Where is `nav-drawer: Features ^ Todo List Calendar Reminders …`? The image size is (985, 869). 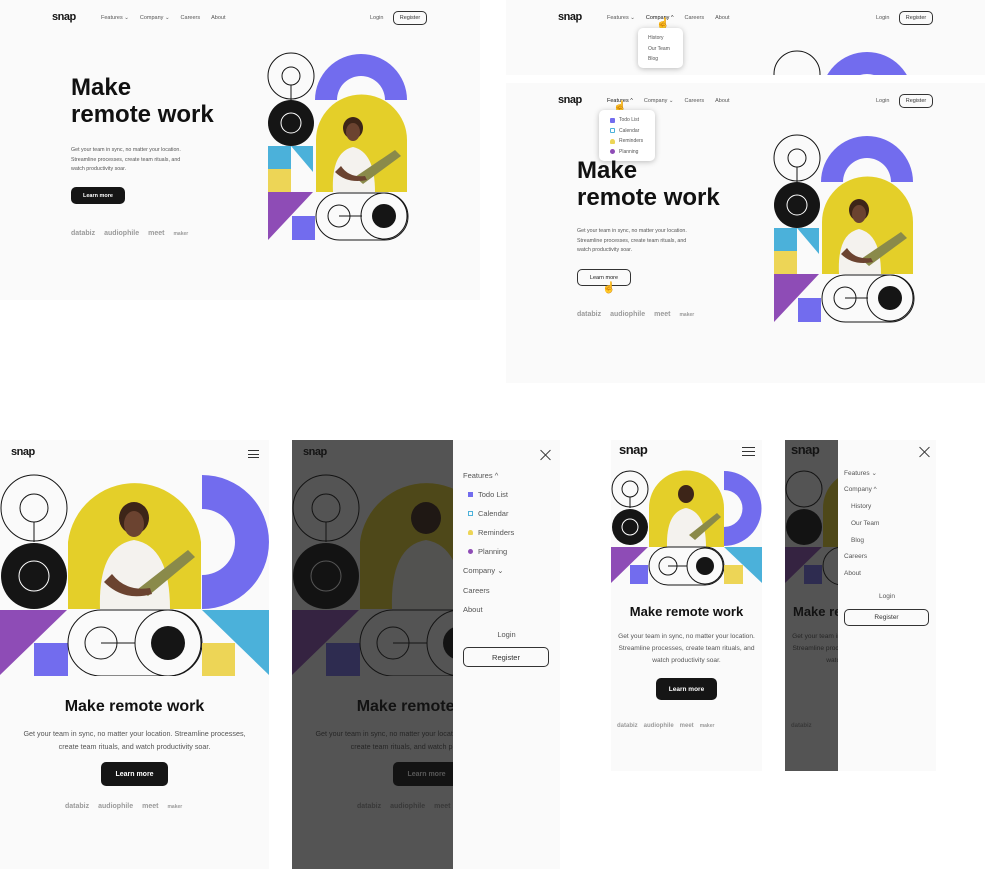 nav-drawer: Features ^ Todo List Calendar Reminders … is located at coordinates (506, 654).